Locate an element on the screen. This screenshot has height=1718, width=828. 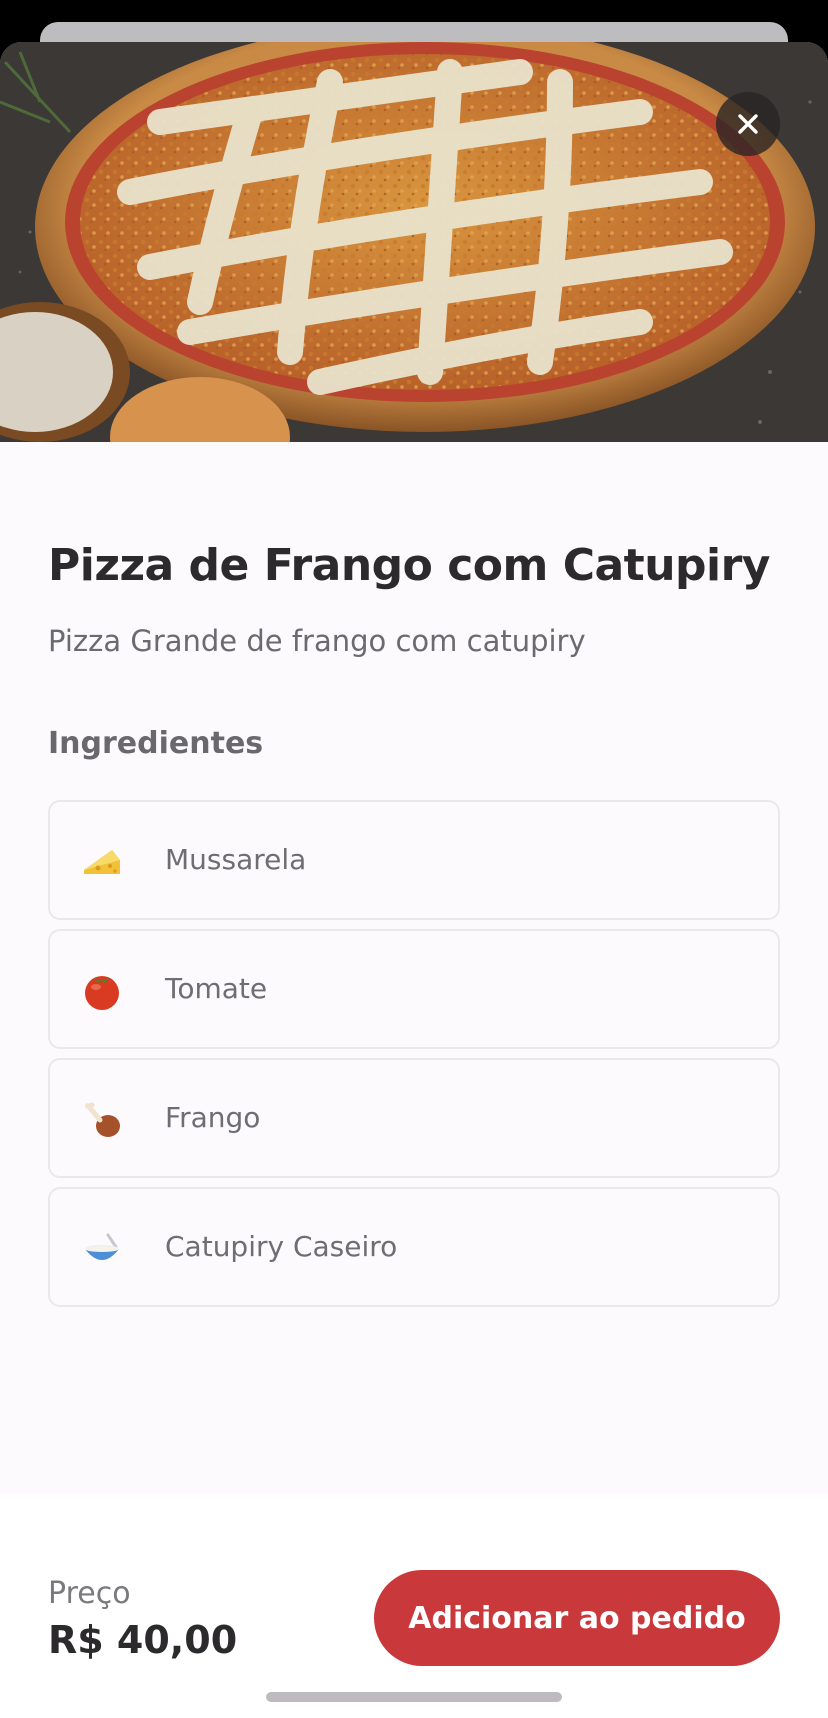
ingredient-item-tomate: Tomate is located at coordinates (414, 989).